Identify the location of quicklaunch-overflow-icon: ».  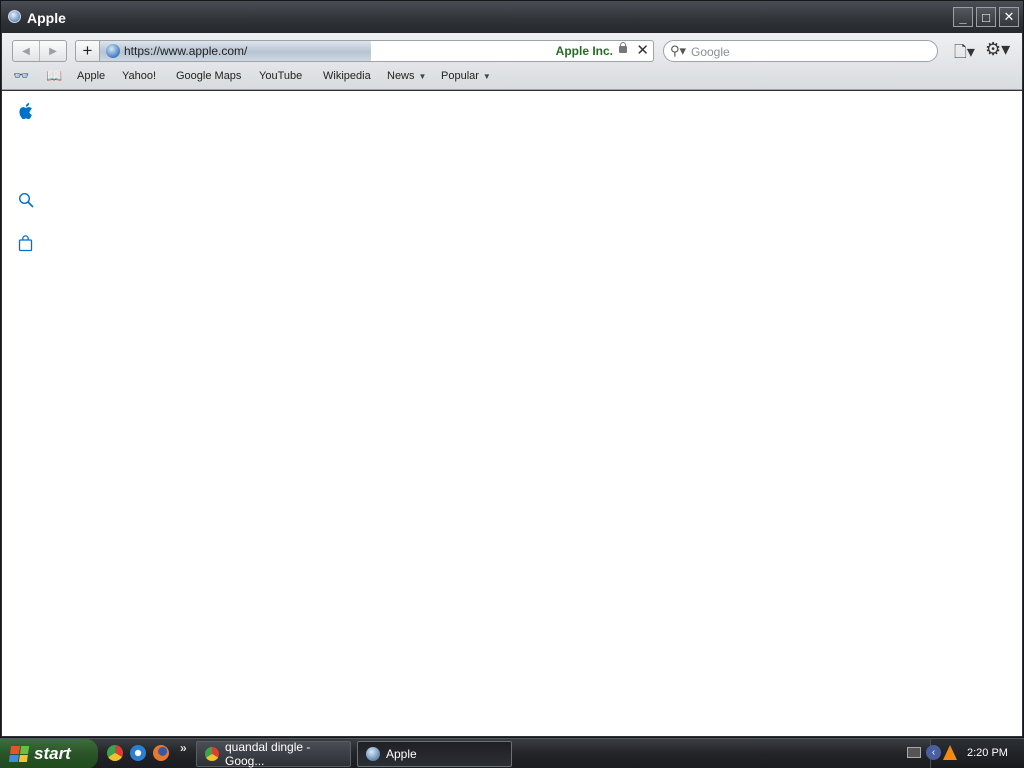
(183, 748).